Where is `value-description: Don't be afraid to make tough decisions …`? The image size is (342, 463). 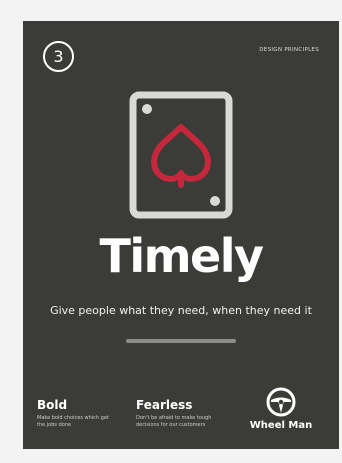
value-description: Don't be afraid to make tough decisions … is located at coordinates (174, 421).